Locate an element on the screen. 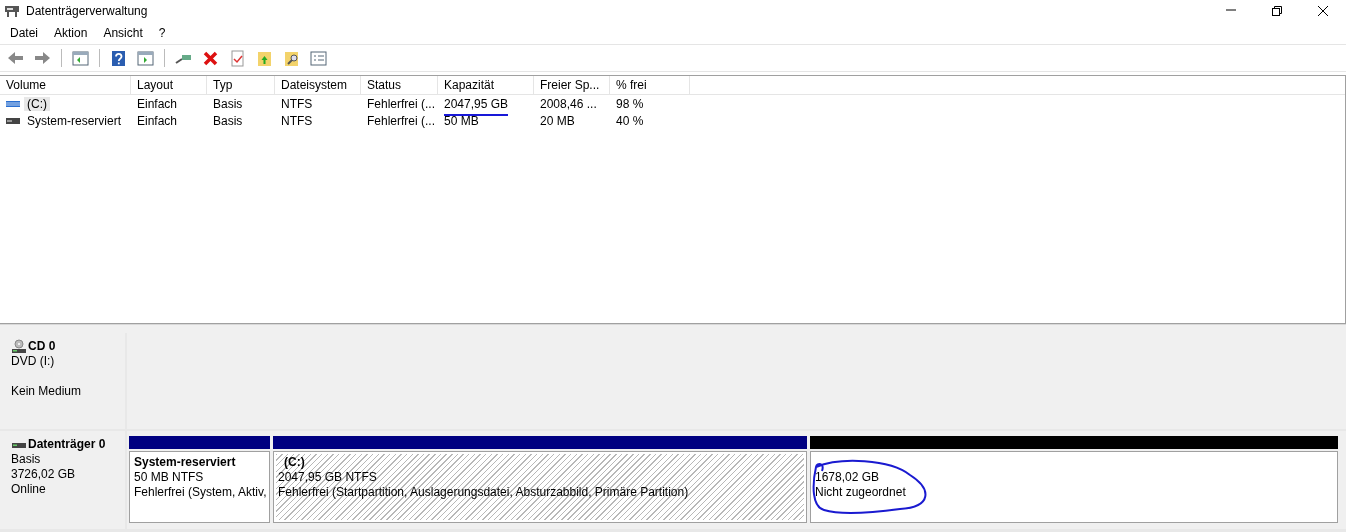  table-cell-text: 50 MB is located at coordinates (461, 120).